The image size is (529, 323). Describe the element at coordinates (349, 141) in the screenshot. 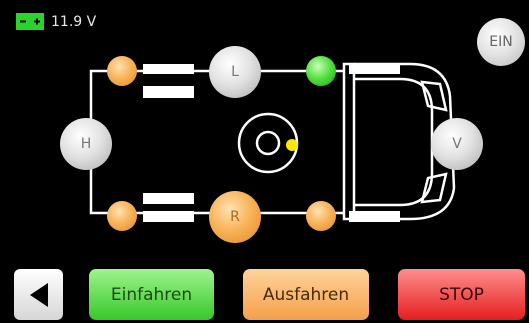

I see `cab-back-wall` at that location.